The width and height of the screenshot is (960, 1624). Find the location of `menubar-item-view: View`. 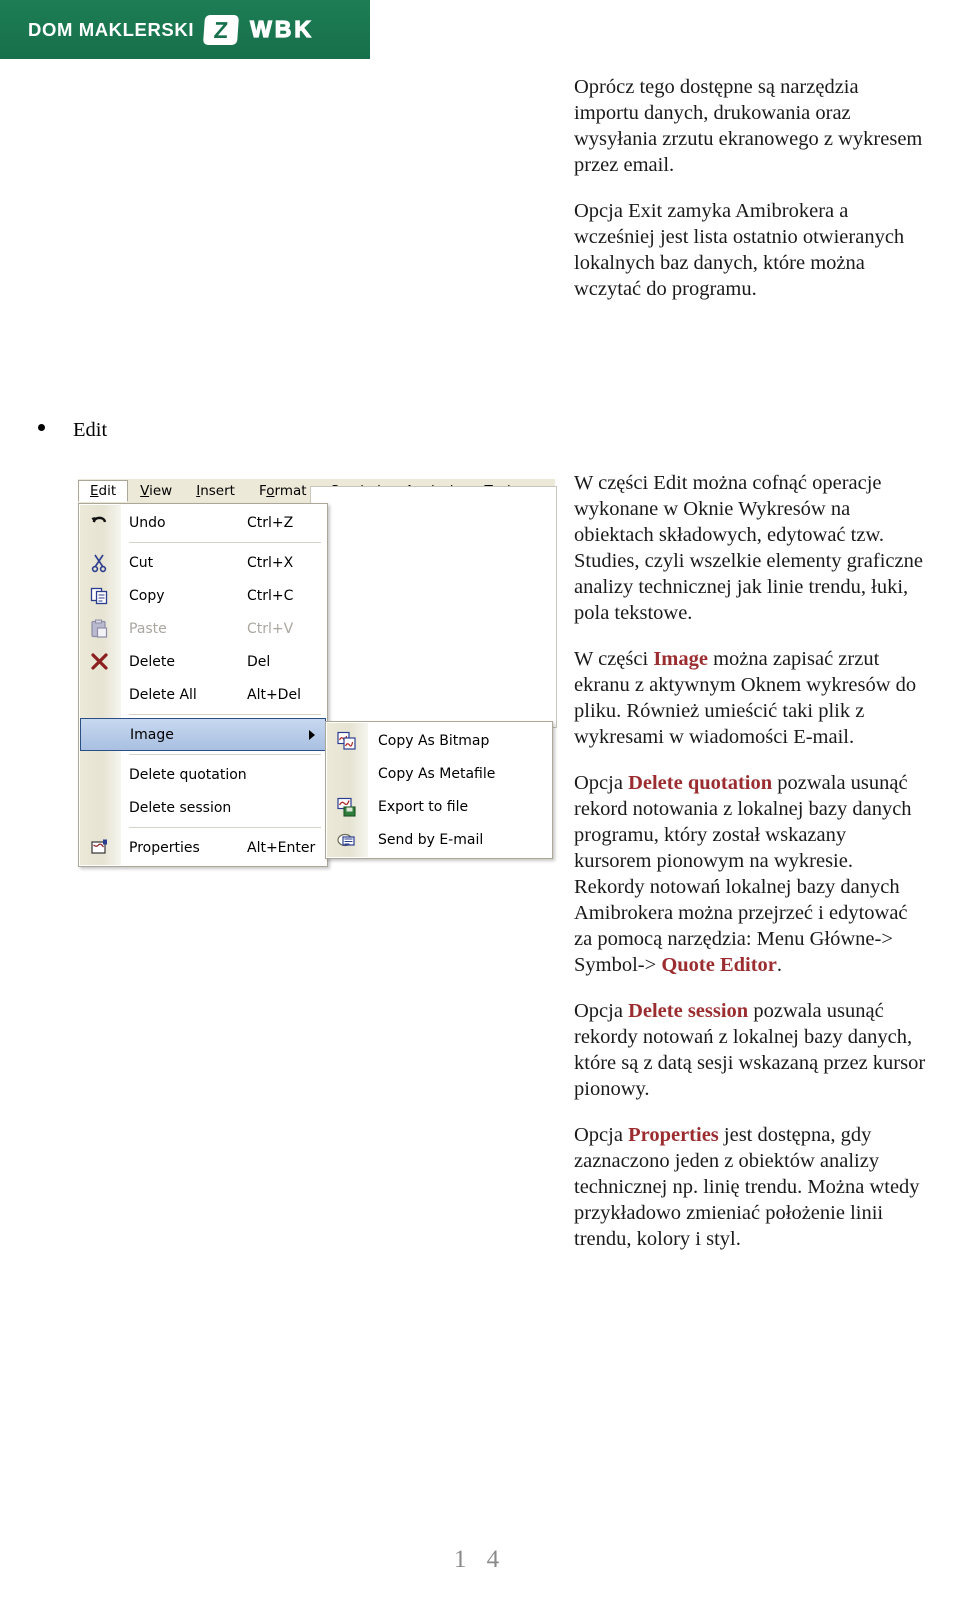

menubar-item-view: View is located at coordinates (156, 491).